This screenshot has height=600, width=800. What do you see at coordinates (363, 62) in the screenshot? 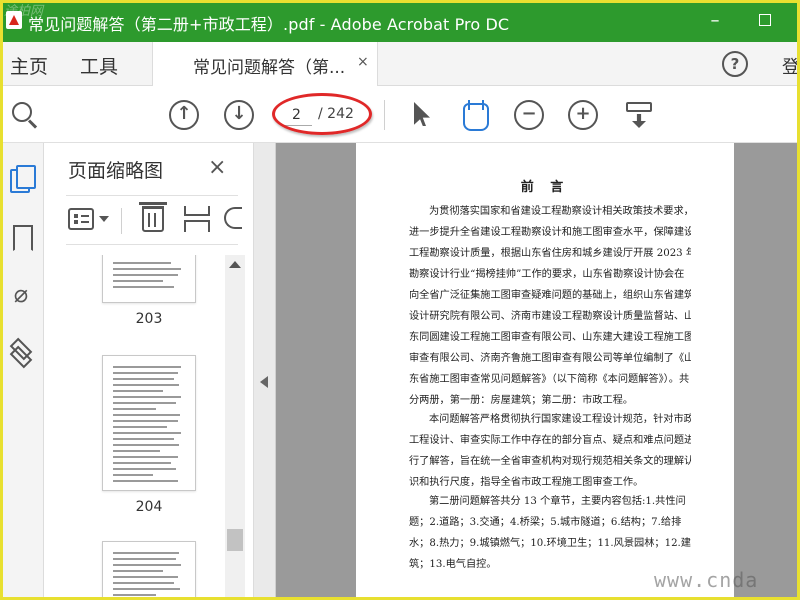
I see `close-tab-button: ×` at bounding box center [363, 62].